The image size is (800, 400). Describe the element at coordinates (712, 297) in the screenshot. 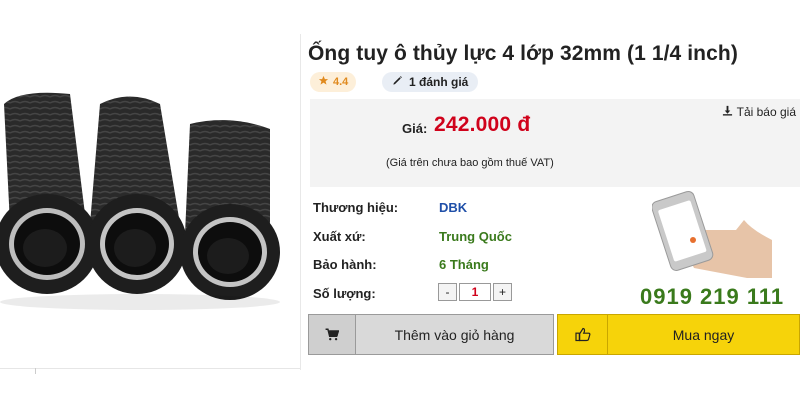

I see `hotline-number: 0919 219 111` at that location.